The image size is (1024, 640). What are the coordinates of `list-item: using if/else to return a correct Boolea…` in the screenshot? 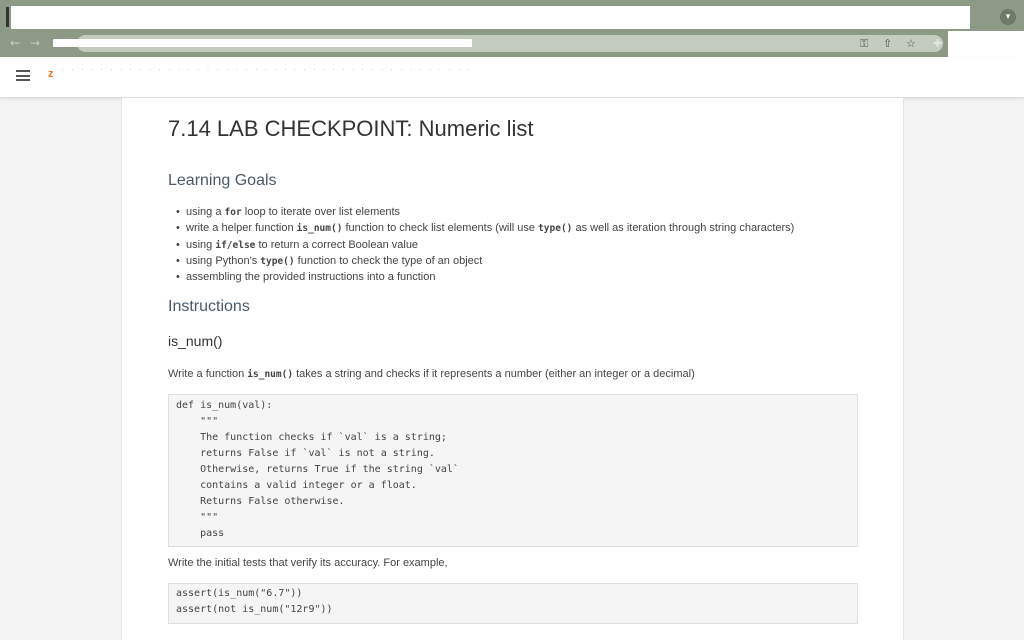 It's located at (490, 245).